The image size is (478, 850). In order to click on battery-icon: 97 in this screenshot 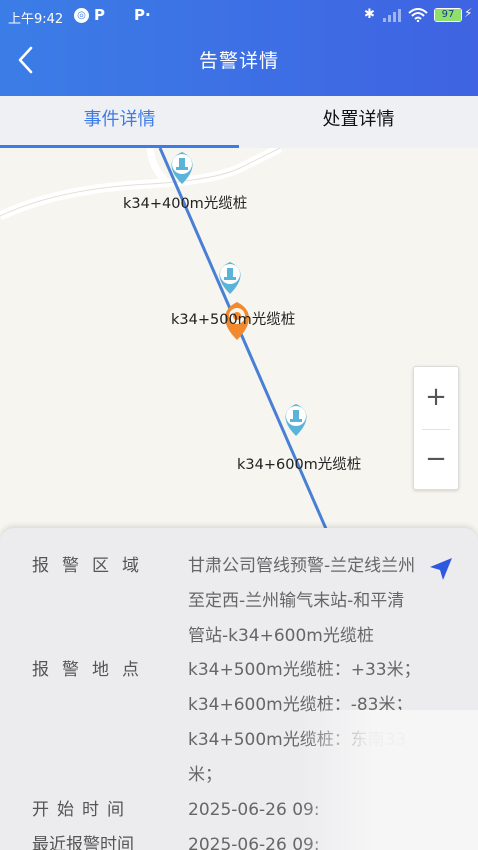, I will do `click(448, 15)`.